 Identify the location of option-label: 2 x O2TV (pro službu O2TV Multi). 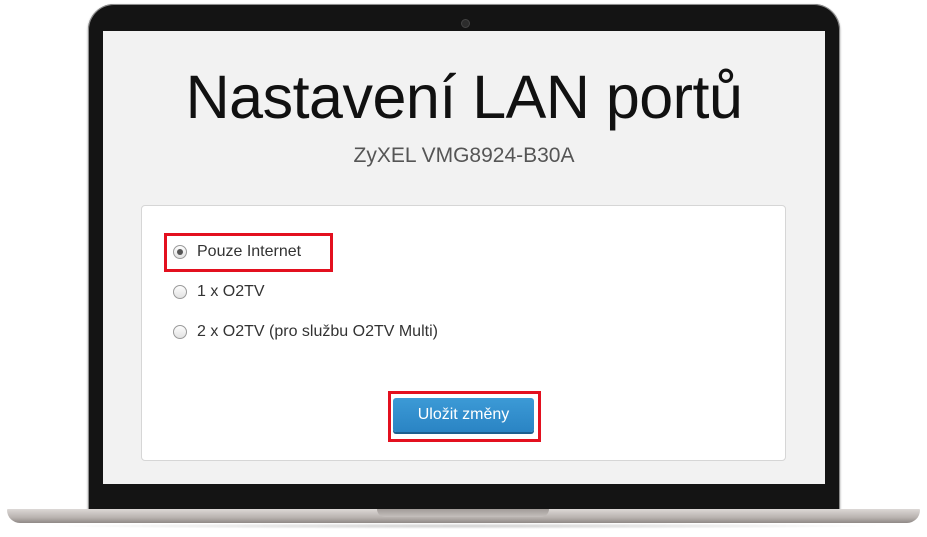
(317, 331).